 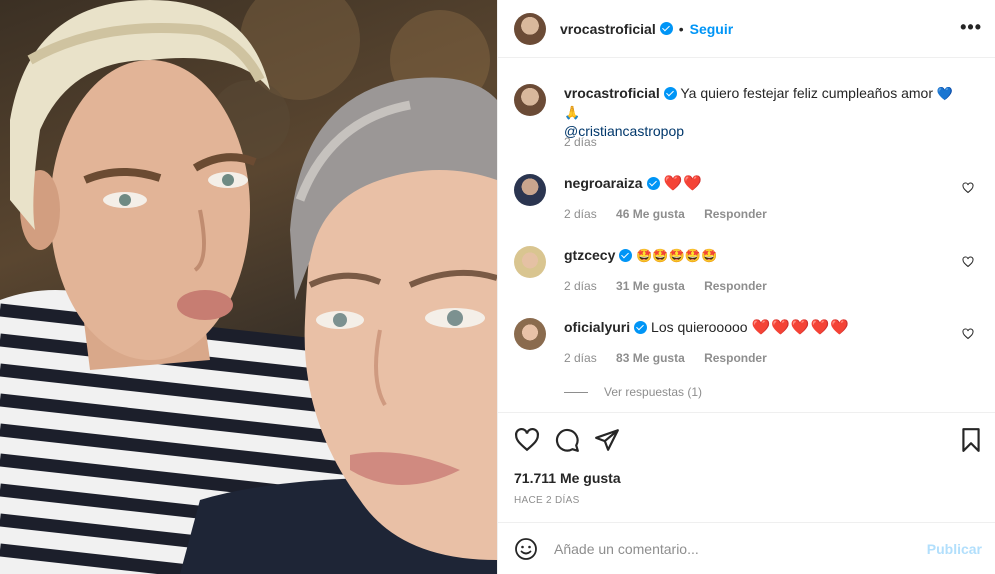 I want to click on like-heart-icon, so click(x=527, y=440).